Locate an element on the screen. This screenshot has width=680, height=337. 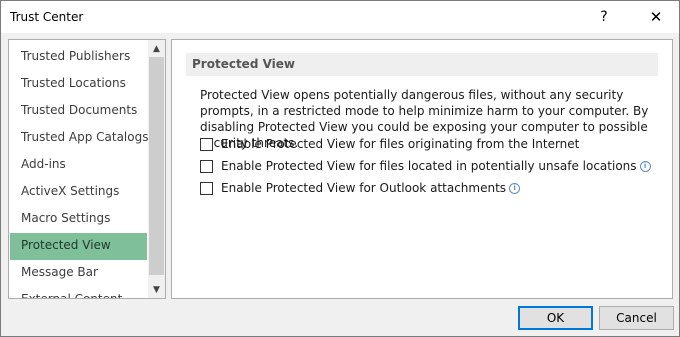
nav-item-add-ins: Add-ins is located at coordinates (78, 165).